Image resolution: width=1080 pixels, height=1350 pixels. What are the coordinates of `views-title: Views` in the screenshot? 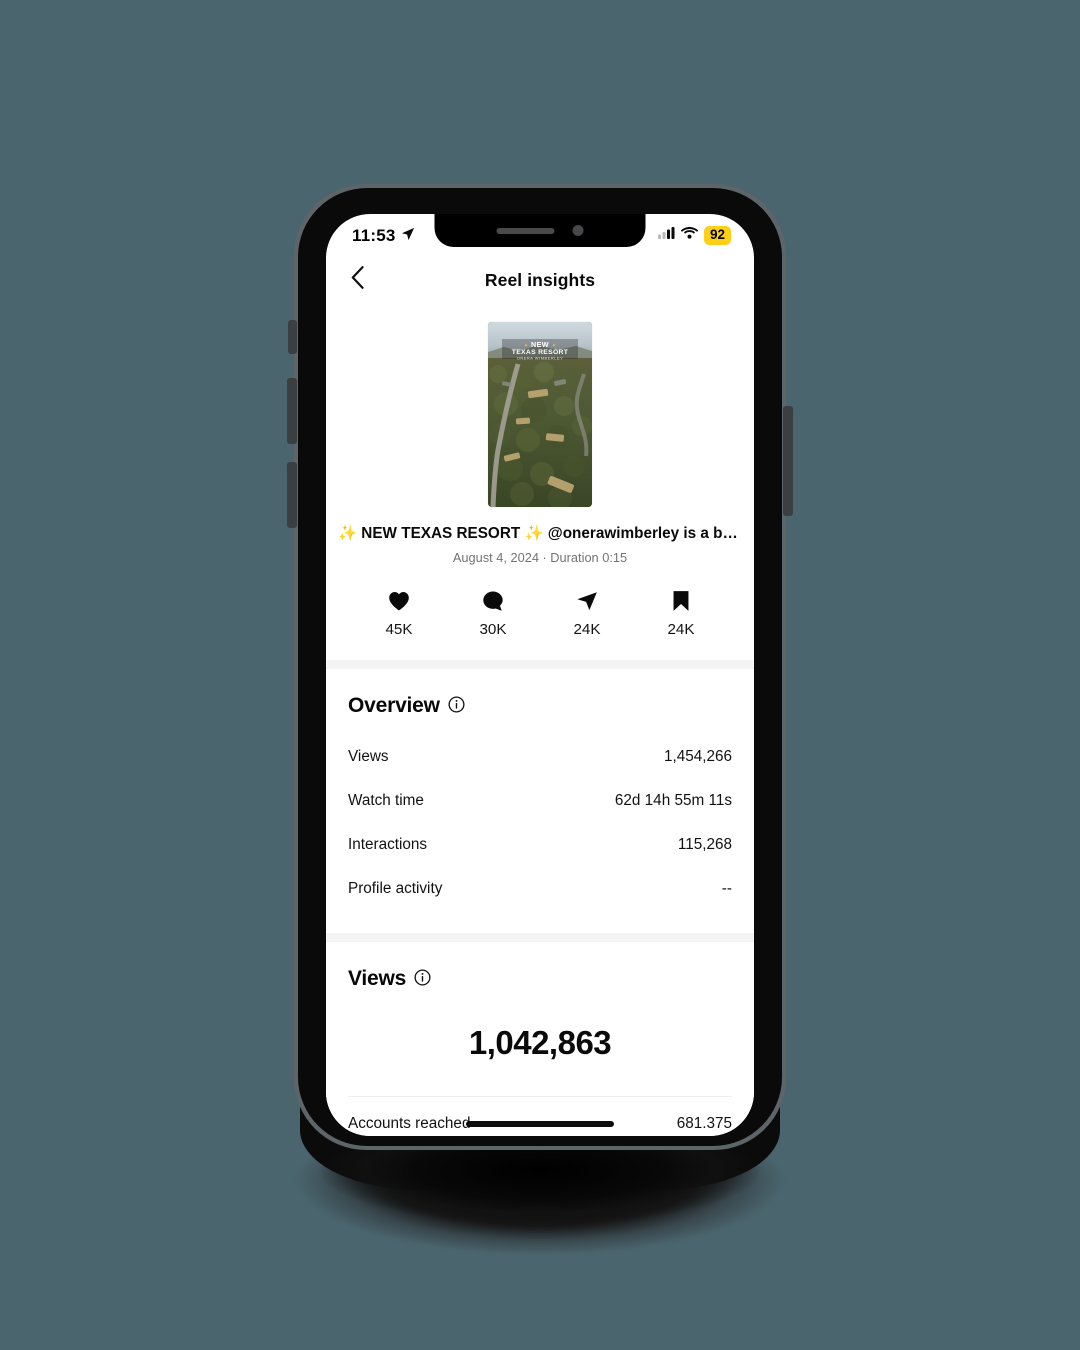 It's located at (377, 979).